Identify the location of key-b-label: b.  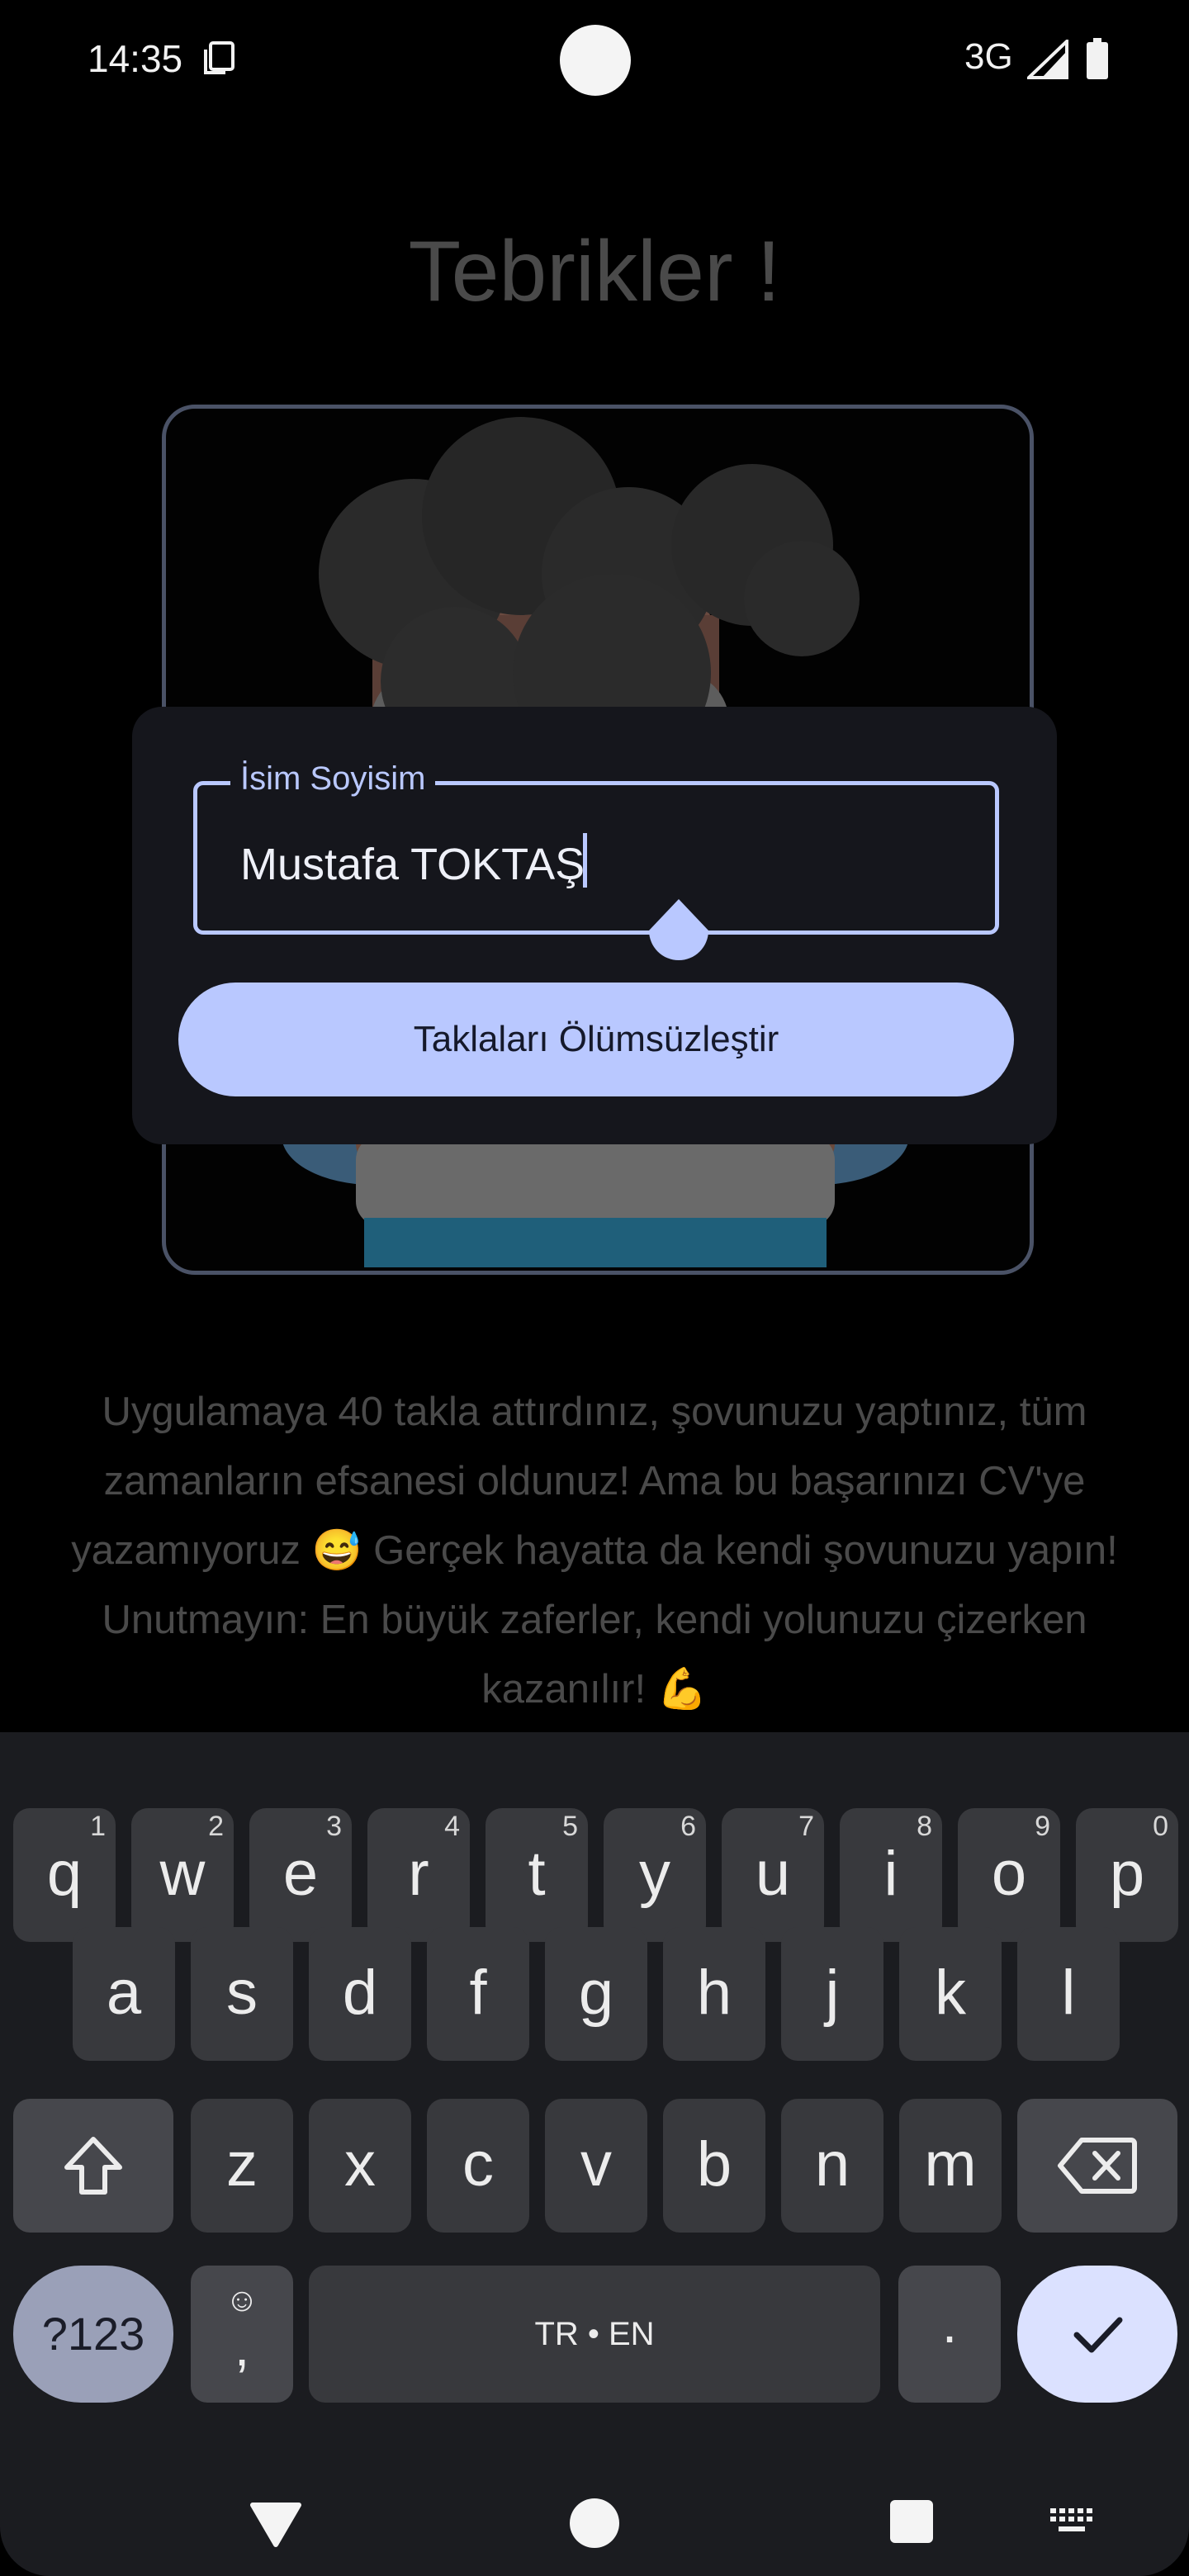
(714, 2164).